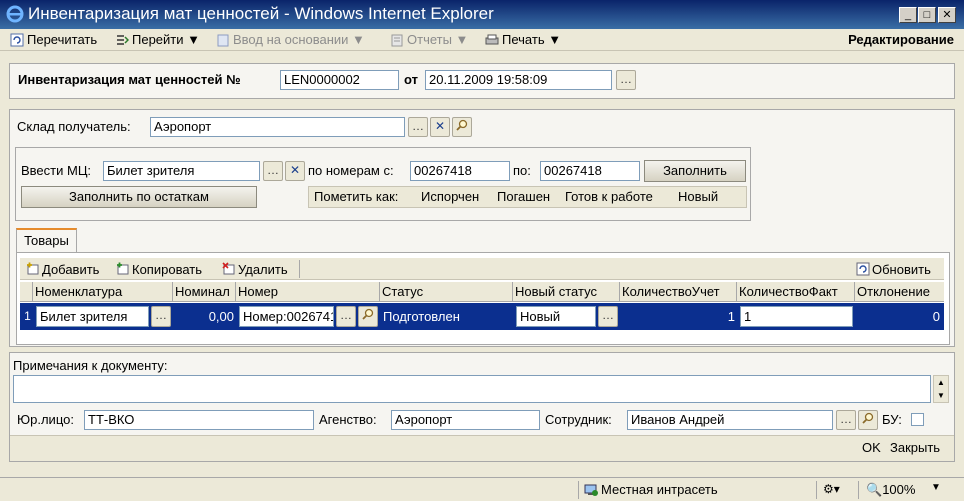 The width and height of the screenshot is (964, 501). What do you see at coordinates (90, 365) in the screenshot?
I see `notes-label: Примечания к документу:` at bounding box center [90, 365].